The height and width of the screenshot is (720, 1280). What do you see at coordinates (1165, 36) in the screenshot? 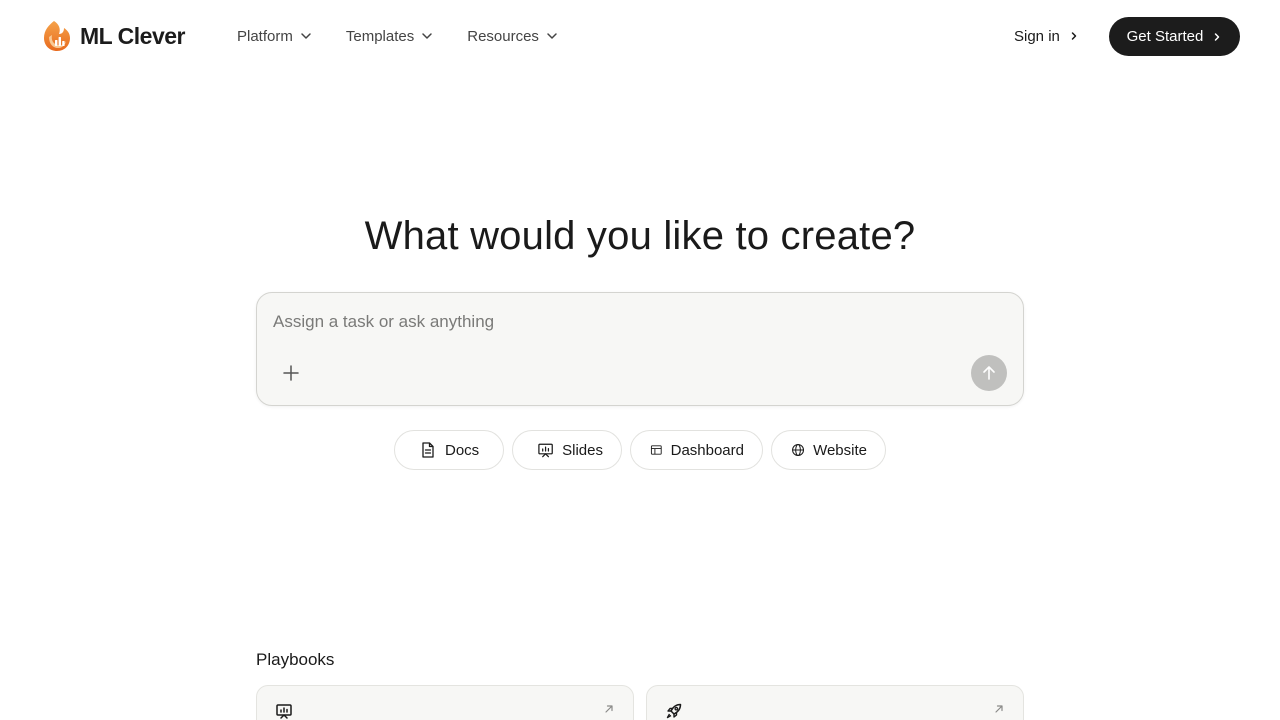
I see `get-started-label: Get Started` at bounding box center [1165, 36].